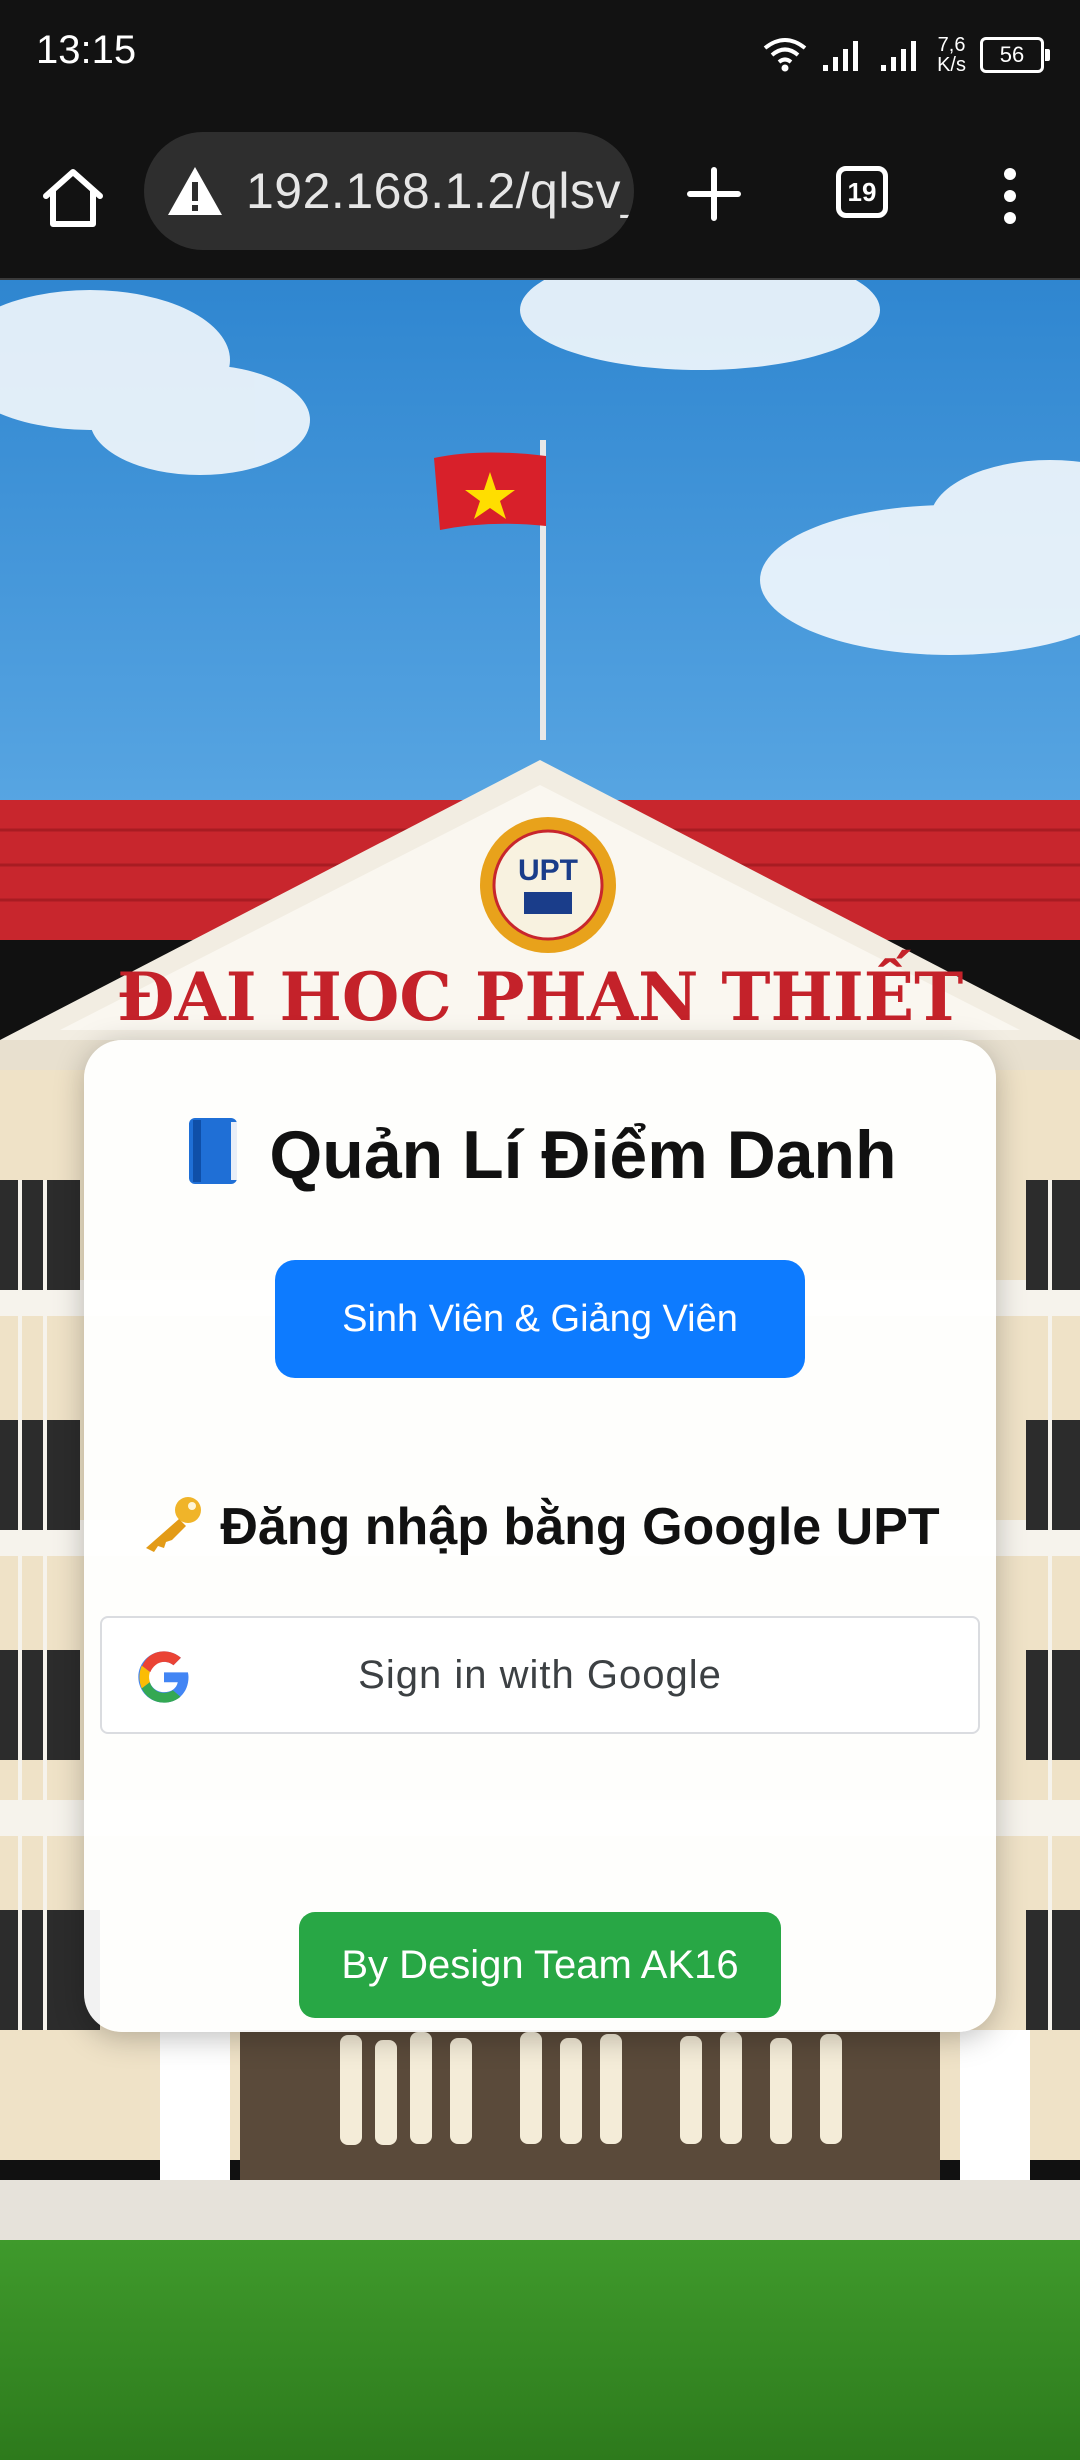  I want to click on credit-label: By Design Team AK16, so click(540, 1964).